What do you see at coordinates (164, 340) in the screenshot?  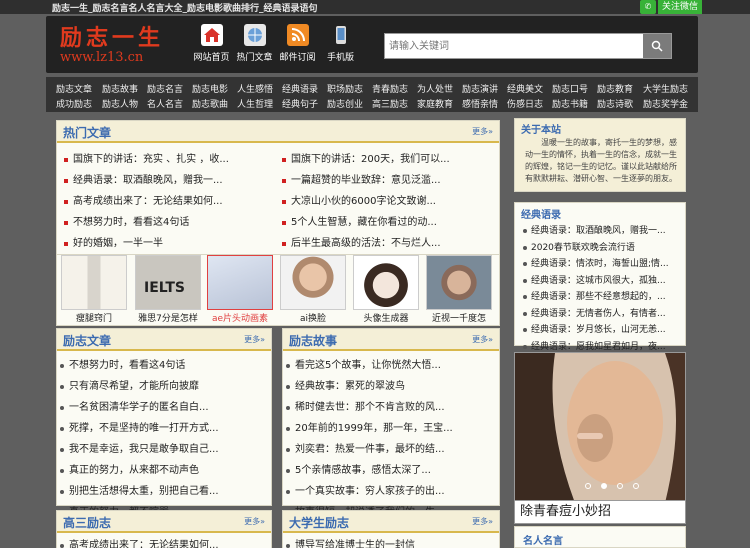 I see `panel-header: 励志文章 更多»` at bounding box center [164, 340].